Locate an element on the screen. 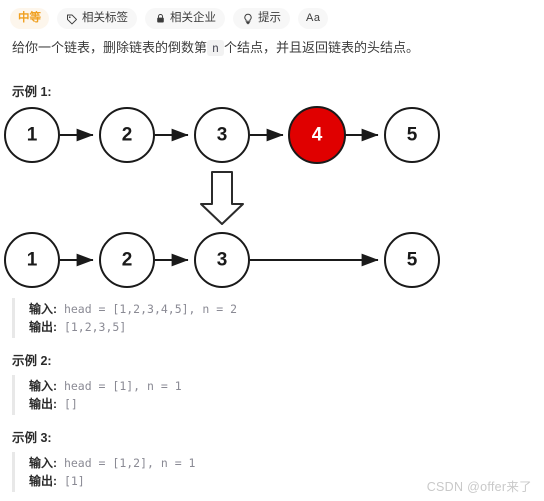 Image resolution: width=544 pixels, height=501 pixels. list-row-before: 1 2 3 4 5 is located at coordinates (222, 135).